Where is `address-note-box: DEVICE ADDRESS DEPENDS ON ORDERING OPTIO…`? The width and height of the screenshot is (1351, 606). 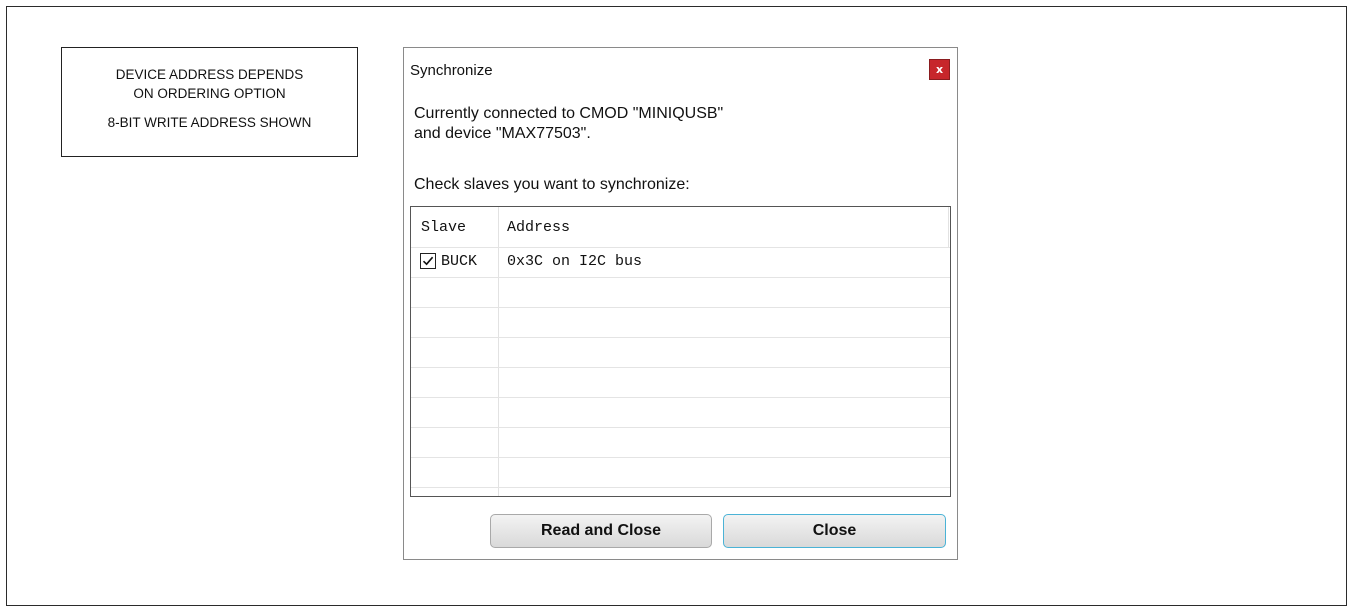
address-note-box: DEVICE ADDRESS DEPENDS ON ORDERING OPTIO… is located at coordinates (209, 102).